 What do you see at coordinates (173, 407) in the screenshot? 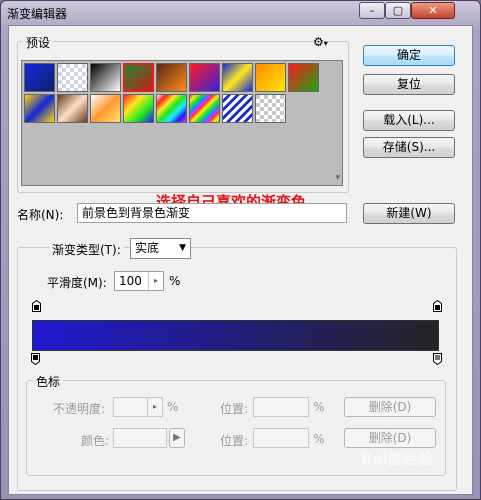
I see `opacity-unit: %` at bounding box center [173, 407].